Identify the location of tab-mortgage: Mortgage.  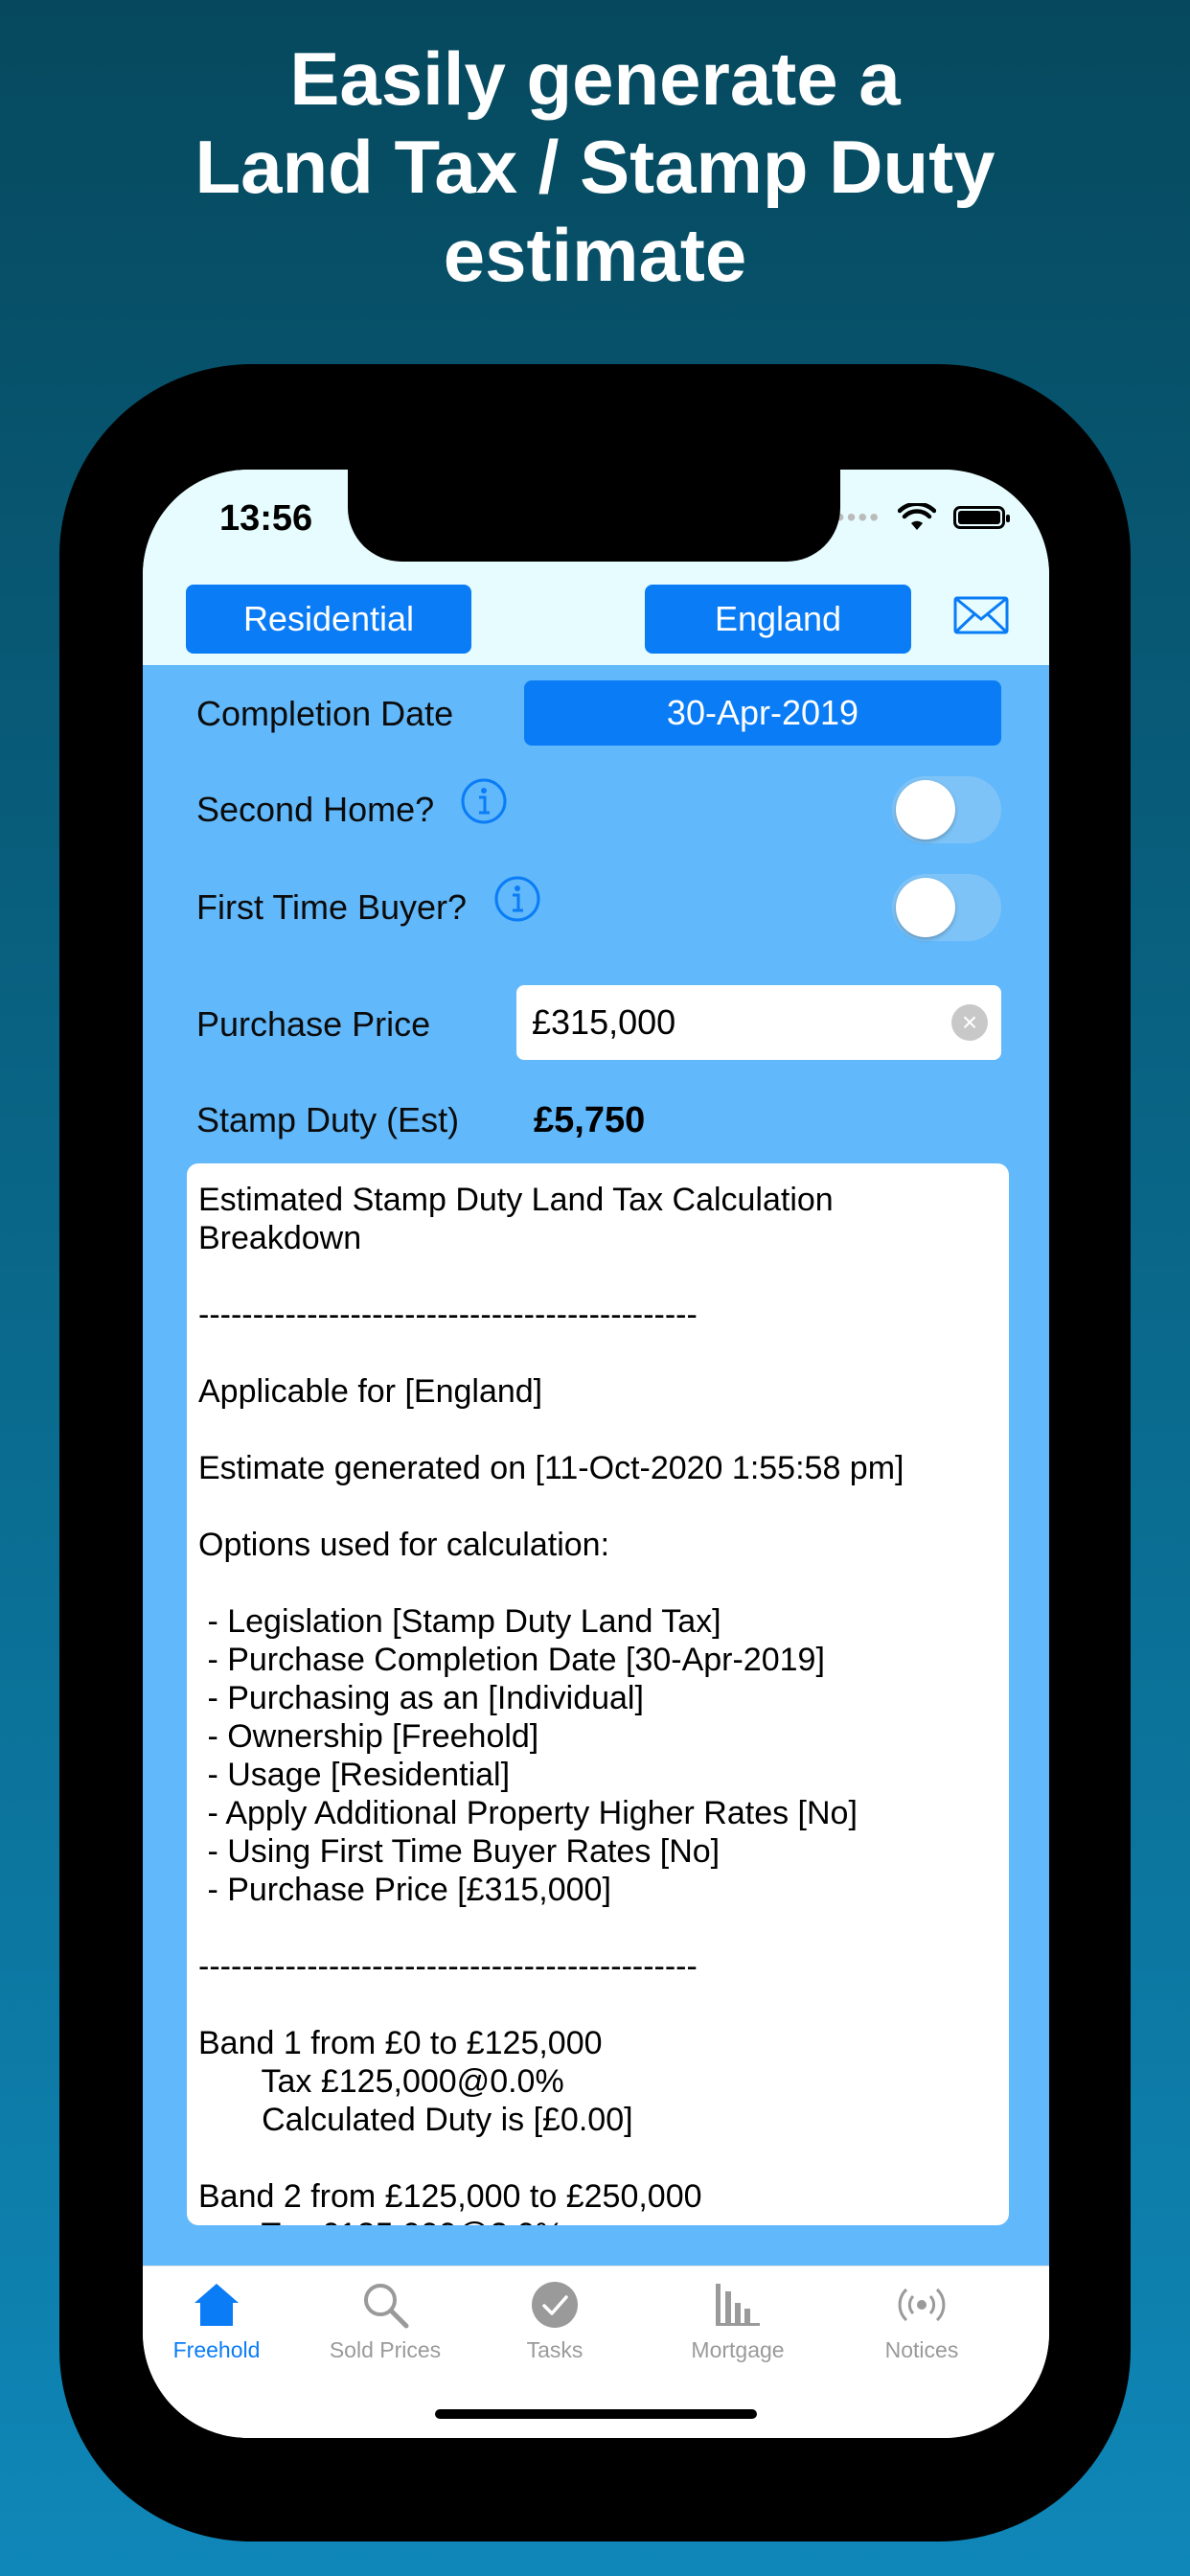
(738, 2321).